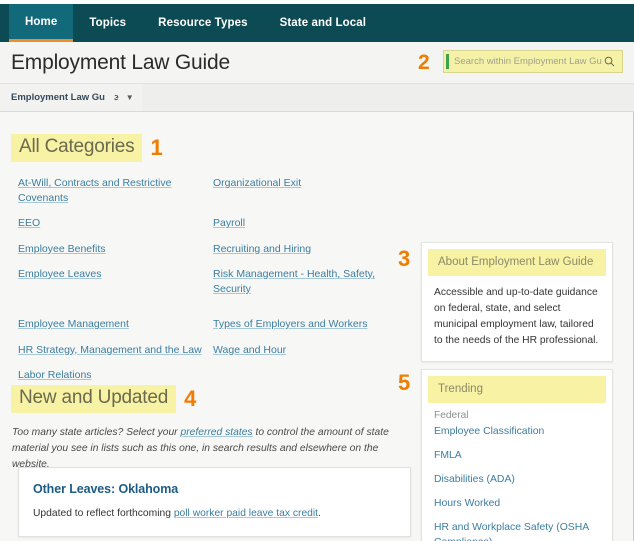  I want to click on nav-item-topics-label: Topics, so click(108, 23).